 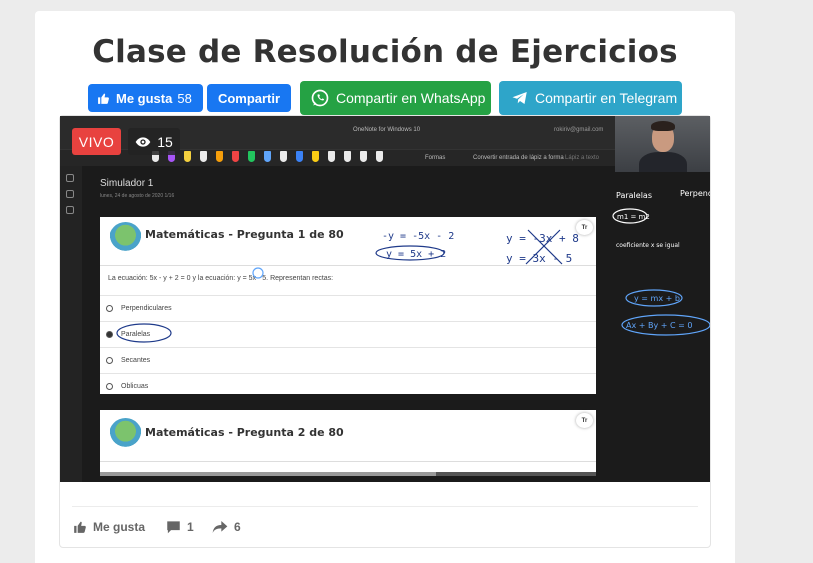 I want to click on telegram-icon, so click(x=519, y=98).